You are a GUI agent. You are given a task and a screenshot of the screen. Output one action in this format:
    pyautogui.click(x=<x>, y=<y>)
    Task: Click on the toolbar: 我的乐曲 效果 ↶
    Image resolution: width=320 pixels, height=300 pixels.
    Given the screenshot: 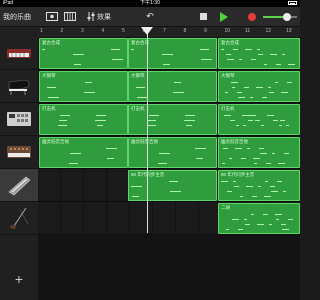 What is the action you would take?
    pyautogui.click(x=150, y=17)
    